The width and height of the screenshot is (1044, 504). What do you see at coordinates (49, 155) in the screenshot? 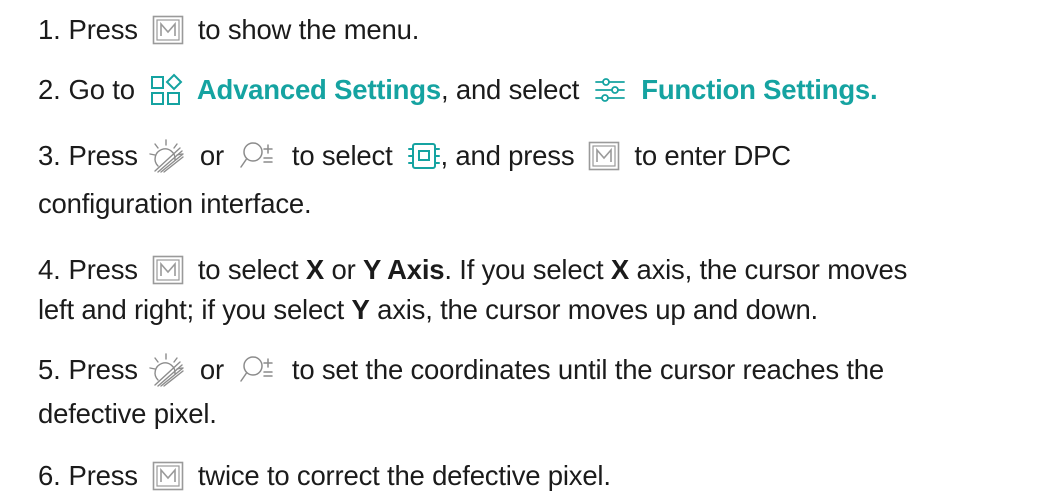
I see `step-number: 3.` at bounding box center [49, 155].